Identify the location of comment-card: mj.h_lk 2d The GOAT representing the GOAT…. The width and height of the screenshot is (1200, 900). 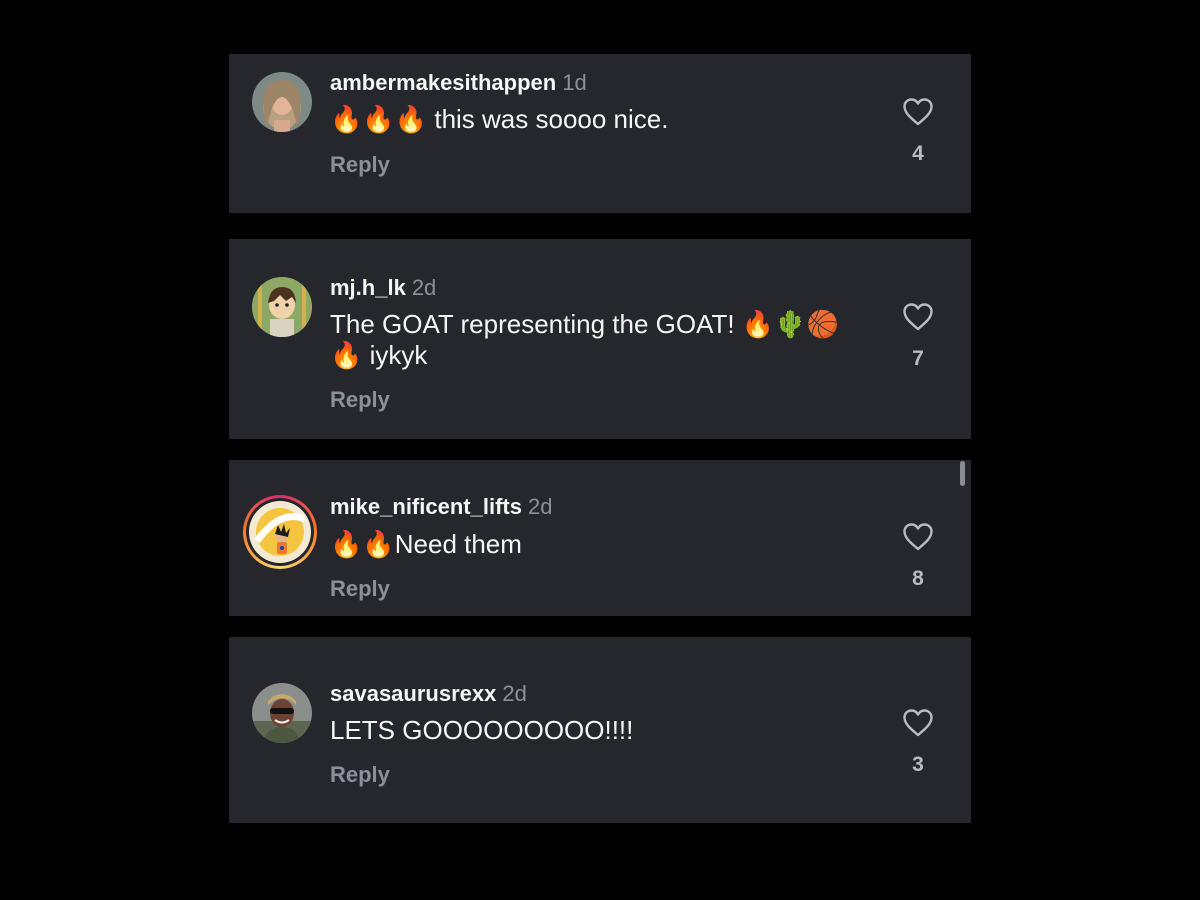
(600, 339).